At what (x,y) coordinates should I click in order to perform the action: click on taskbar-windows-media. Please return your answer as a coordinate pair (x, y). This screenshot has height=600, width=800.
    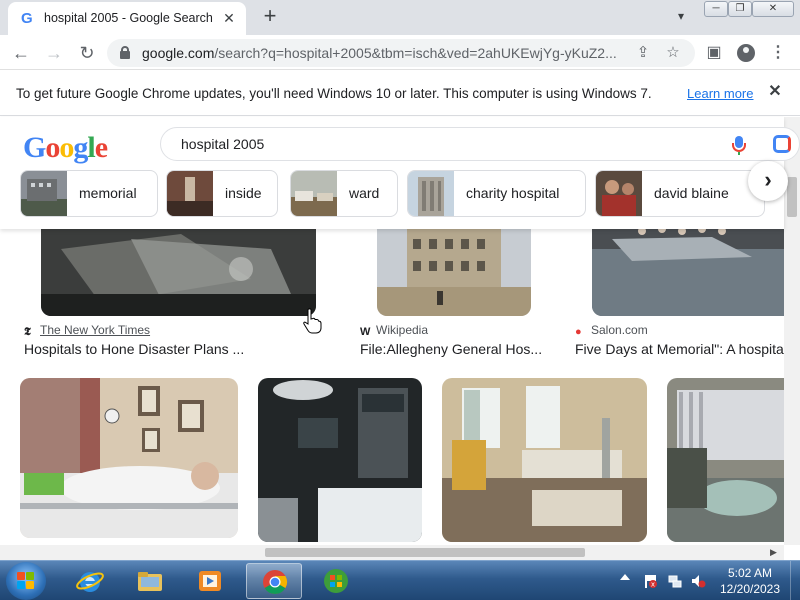
    Looking at the image, I should click on (336, 581).